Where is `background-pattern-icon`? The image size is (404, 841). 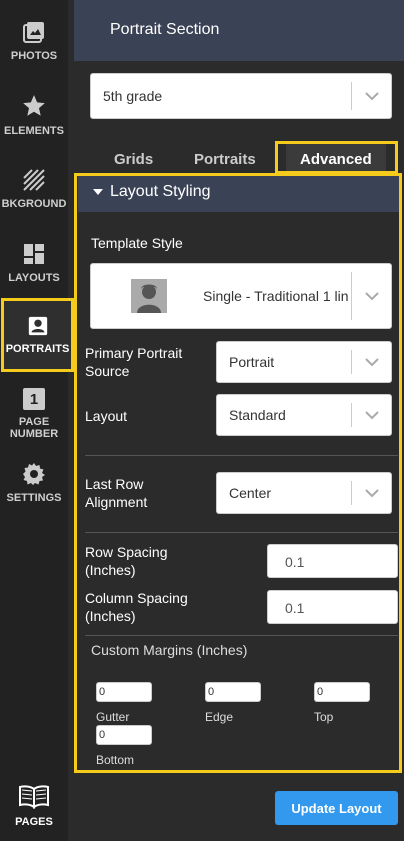
background-pattern-icon is located at coordinates (34, 180).